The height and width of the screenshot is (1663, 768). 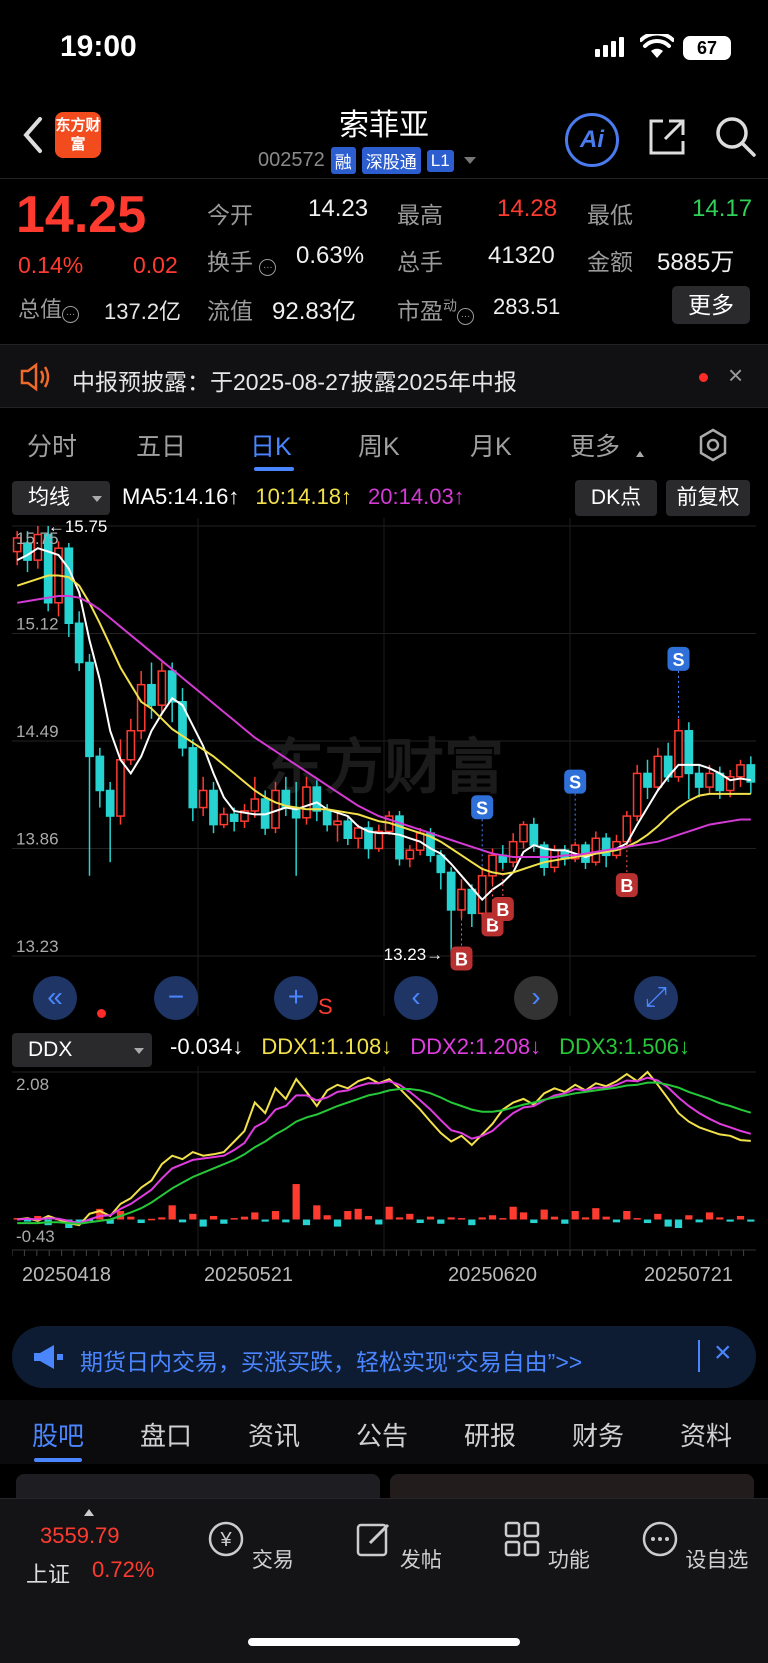 I want to click on tab-five-day: 五日, so click(x=161, y=445).